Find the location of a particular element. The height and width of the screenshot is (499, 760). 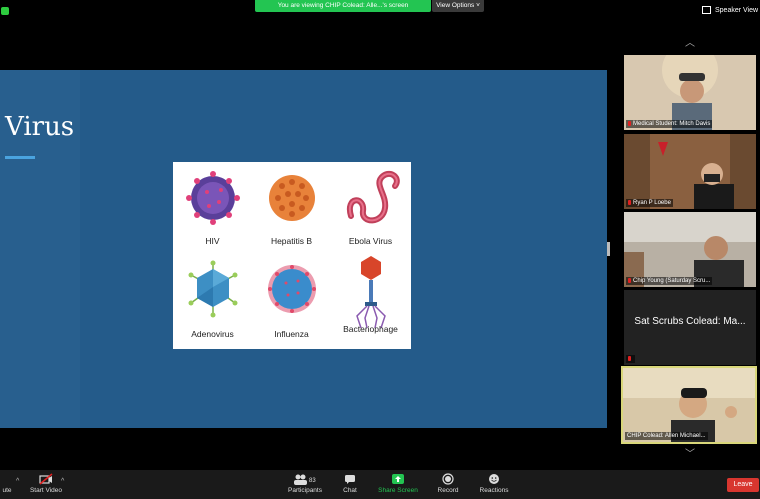

virus-cell-adenovirus: Adenovirus is located at coordinates (212, 300).